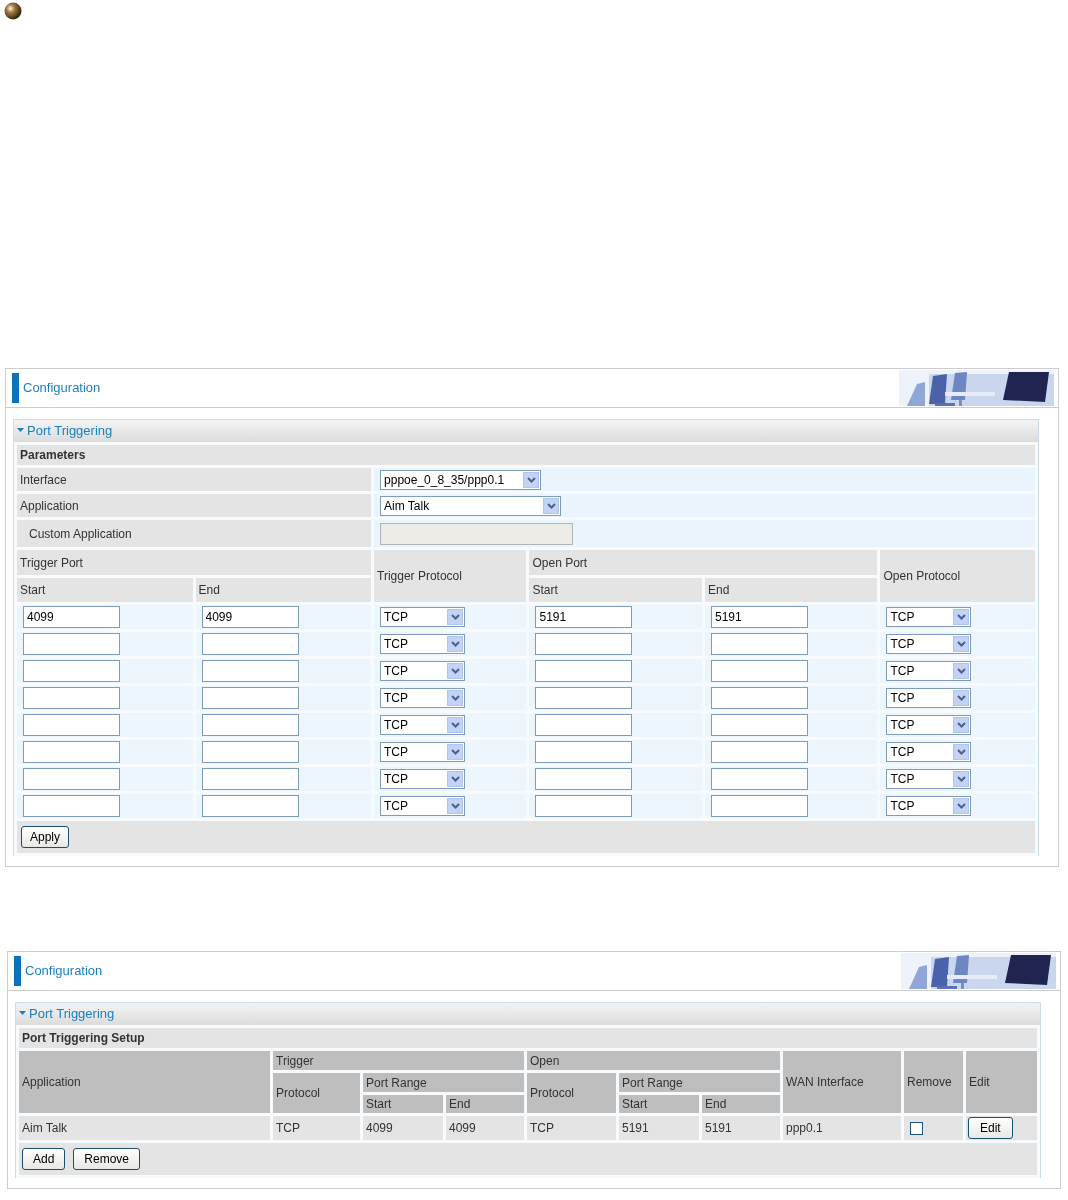  What do you see at coordinates (398, 1060) in the screenshot?
I see `column-header: Trigger` at bounding box center [398, 1060].